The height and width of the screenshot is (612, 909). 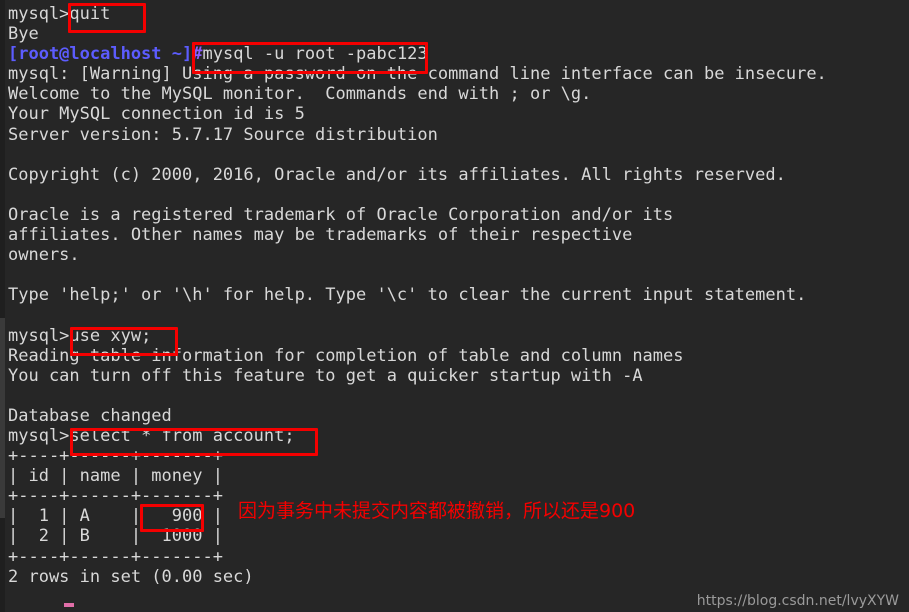 I want to click on terminal-line: Your MySQL connection id is 5, so click(x=156, y=114).